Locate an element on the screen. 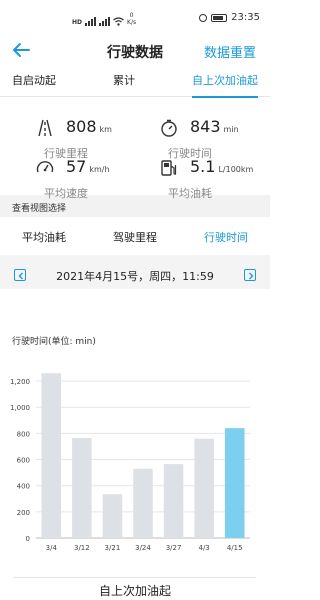 This screenshot has width=320, height=600. y-tick-label: 400 is located at coordinates (23, 487).